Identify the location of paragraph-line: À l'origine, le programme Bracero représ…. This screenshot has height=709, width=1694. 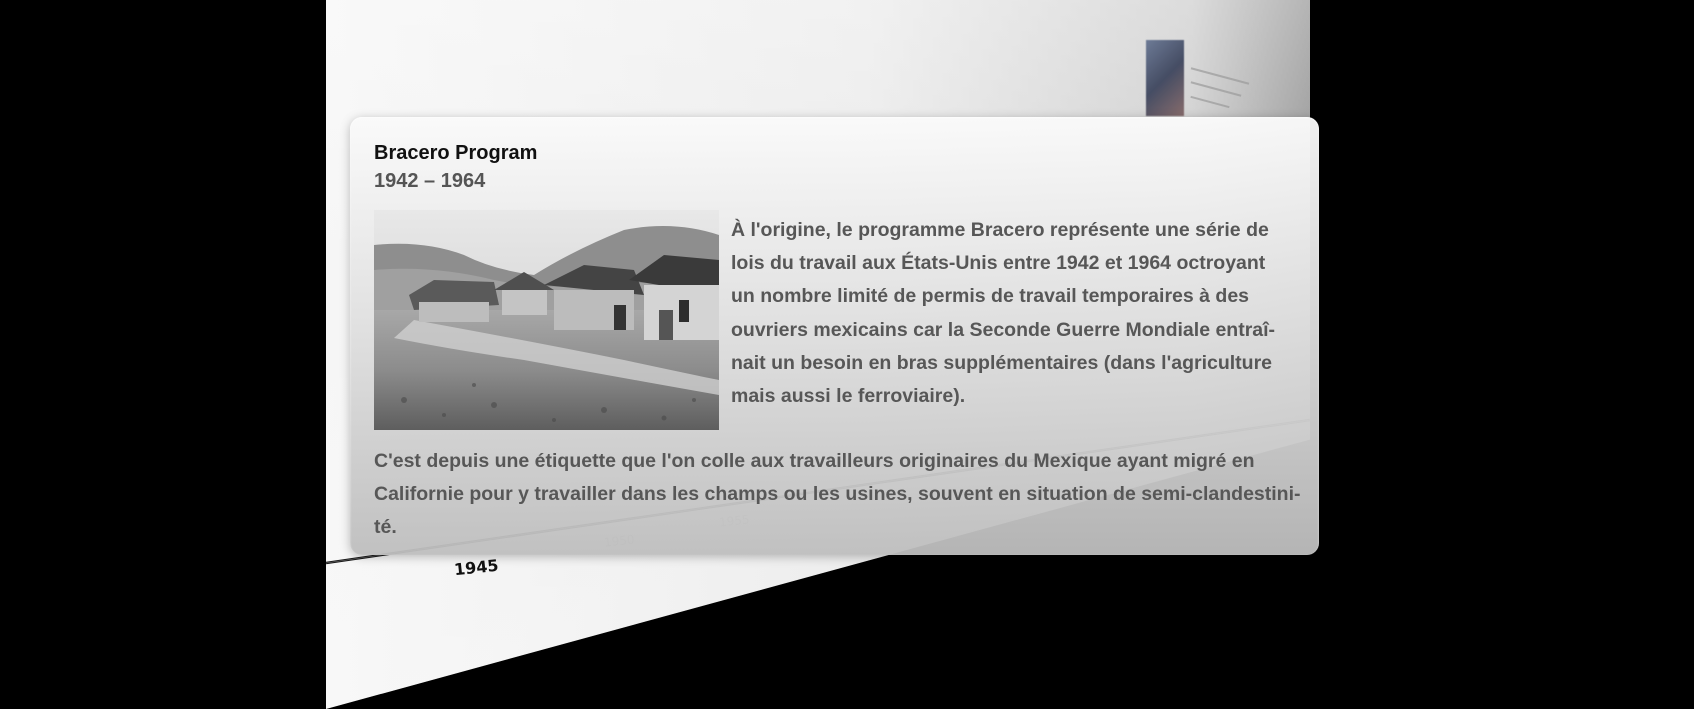
(1000, 230).